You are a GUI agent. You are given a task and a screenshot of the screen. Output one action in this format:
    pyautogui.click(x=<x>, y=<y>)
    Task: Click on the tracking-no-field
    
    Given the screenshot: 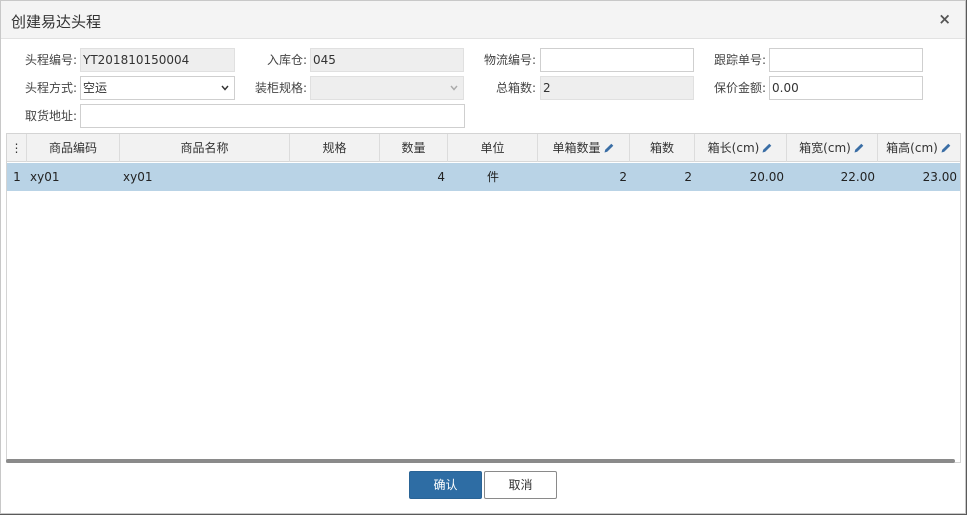 What is the action you would take?
    pyautogui.click(x=846, y=60)
    